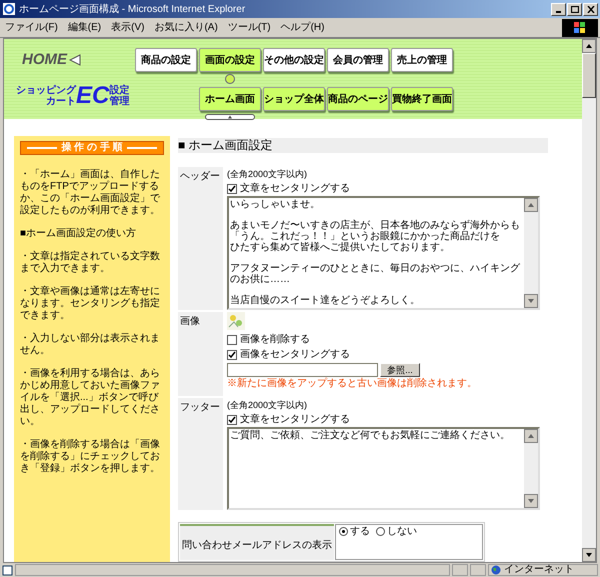  I want to click on warning-text: ※新たに画像をアップすると古い画像は削除されます。, so click(352, 384).